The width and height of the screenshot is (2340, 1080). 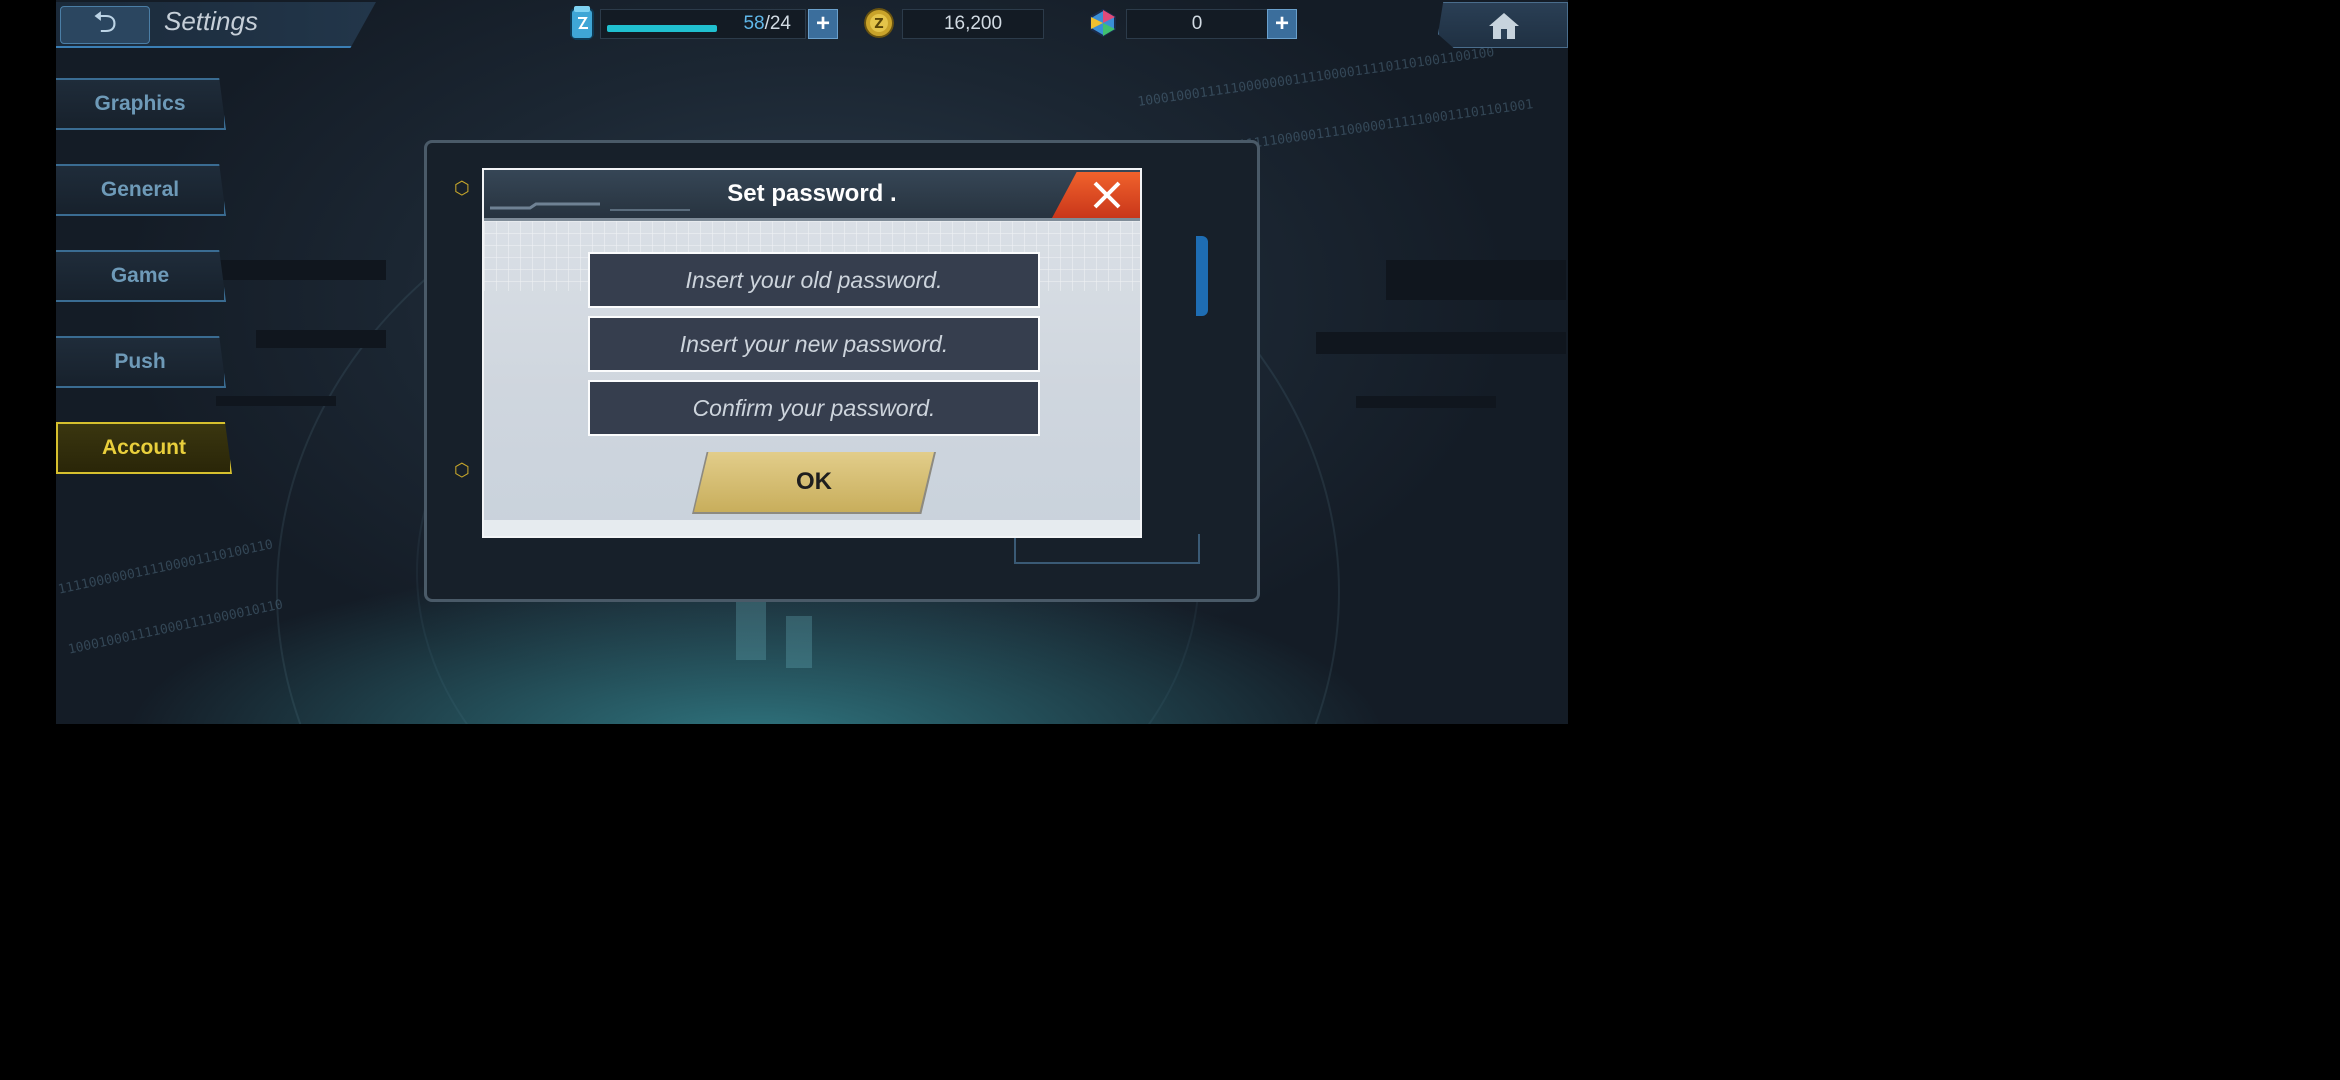 I want to click on top-bar: ⮌ Settings 58/24 + Z 16,200 0 +, so click(x=812, y=24).